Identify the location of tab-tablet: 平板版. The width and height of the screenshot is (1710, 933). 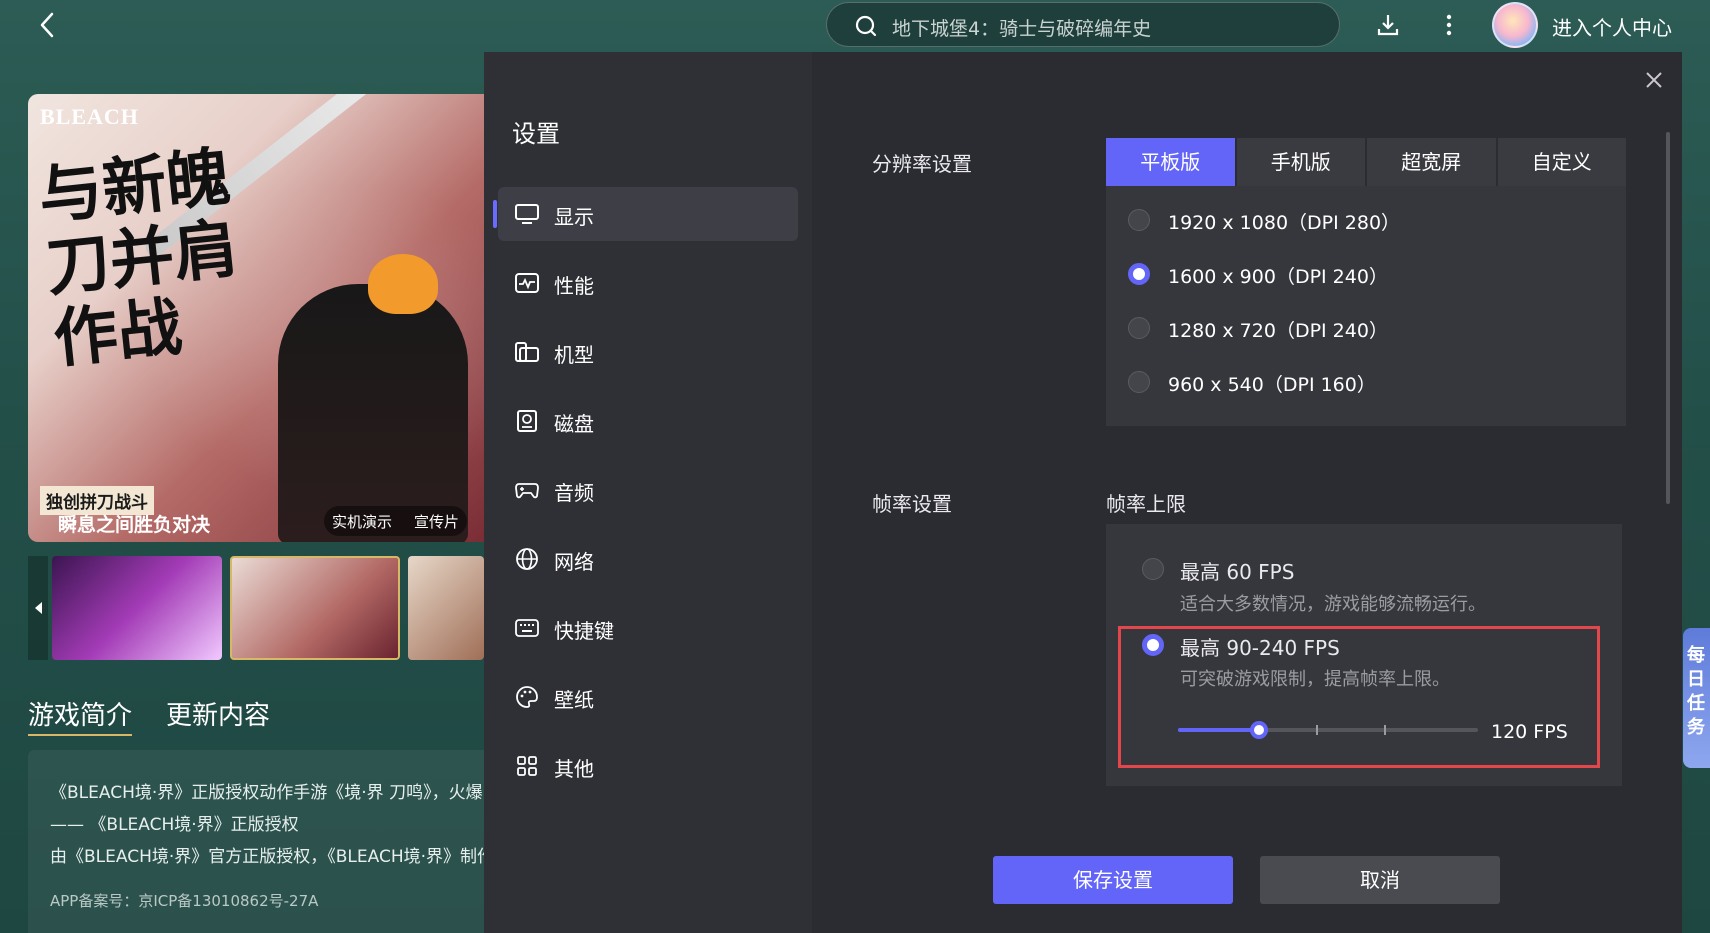
(1170, 162).